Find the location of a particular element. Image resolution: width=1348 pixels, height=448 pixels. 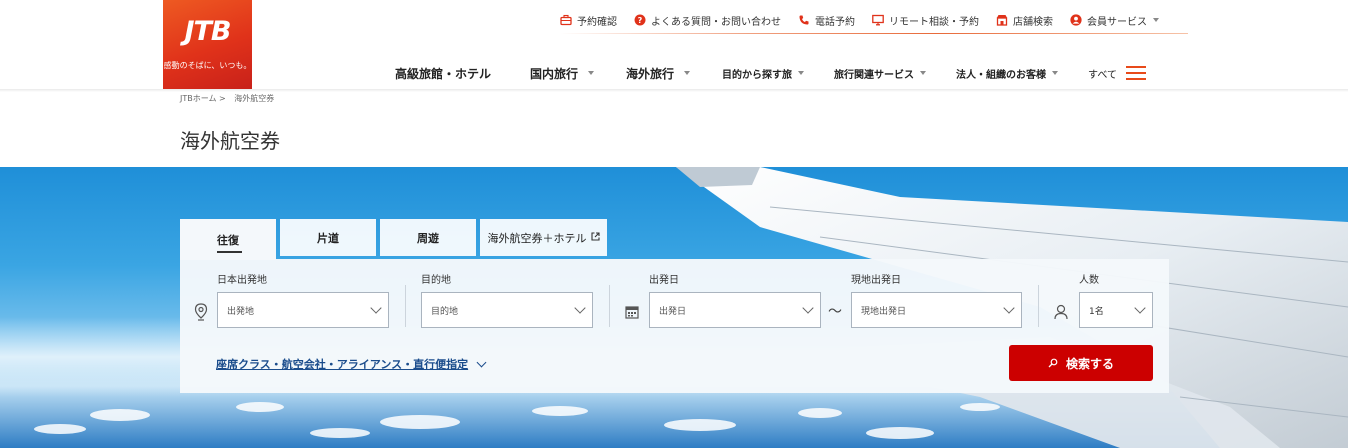

passengers-label: 人数 is located at coordinates (1089, 280).